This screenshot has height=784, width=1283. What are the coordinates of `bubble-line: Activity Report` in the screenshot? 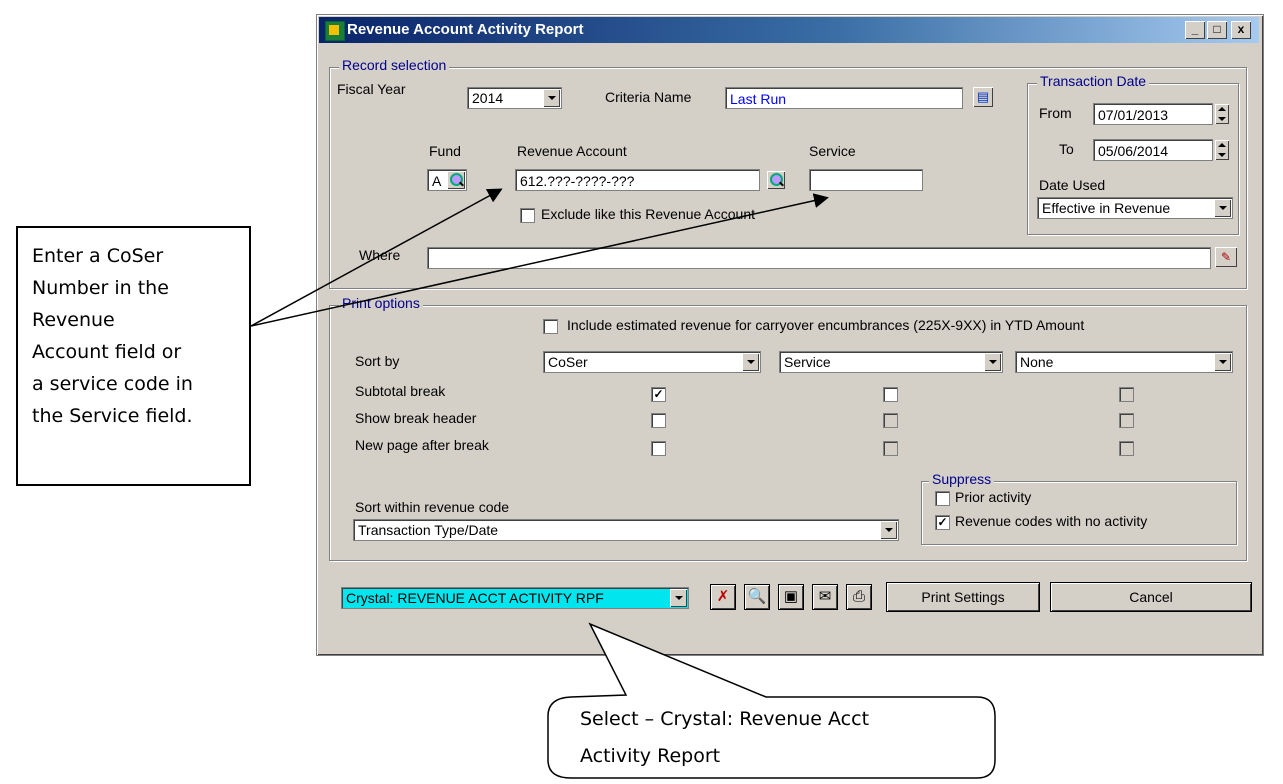 It's located at (650, 756).